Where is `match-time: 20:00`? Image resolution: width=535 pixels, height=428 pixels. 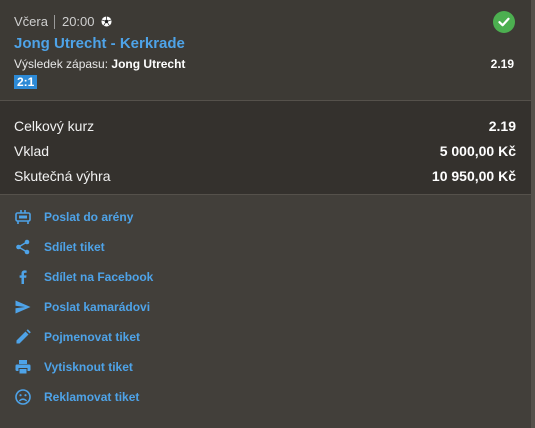
match-time: 20:00 is located at coordinates (78, 21).